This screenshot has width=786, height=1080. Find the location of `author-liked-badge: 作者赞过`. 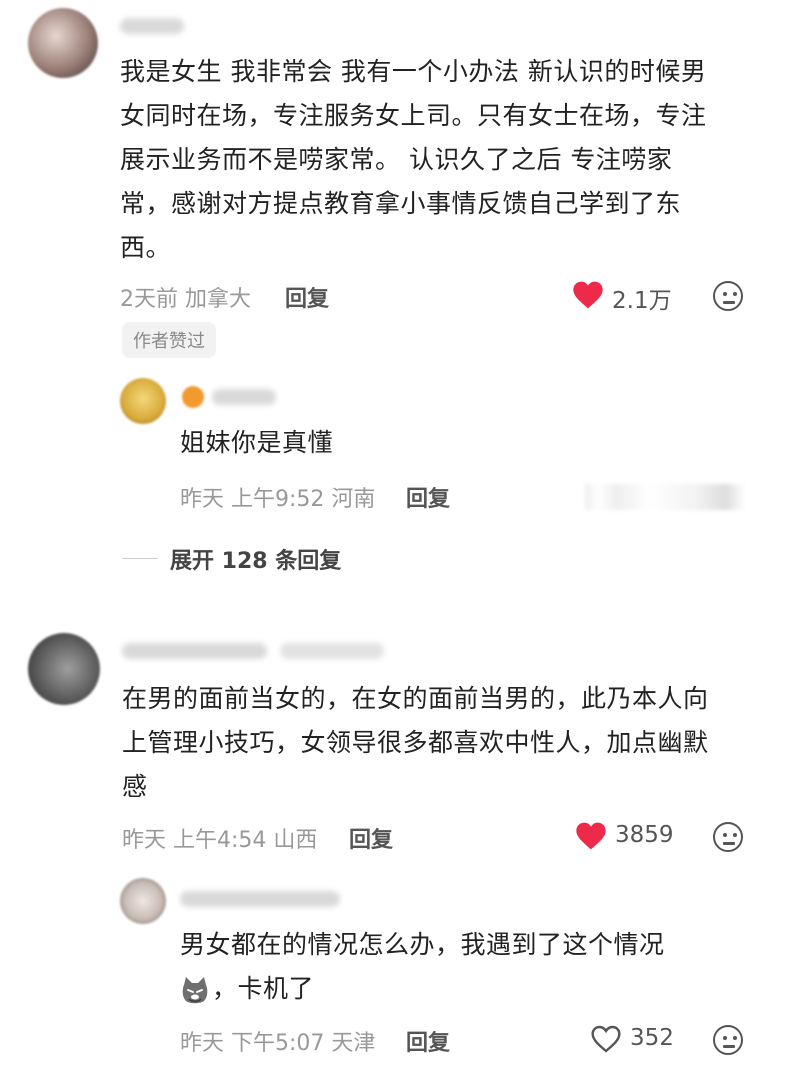

author-liked-badge: 作者赞过 is located at coordinates (169, 340).